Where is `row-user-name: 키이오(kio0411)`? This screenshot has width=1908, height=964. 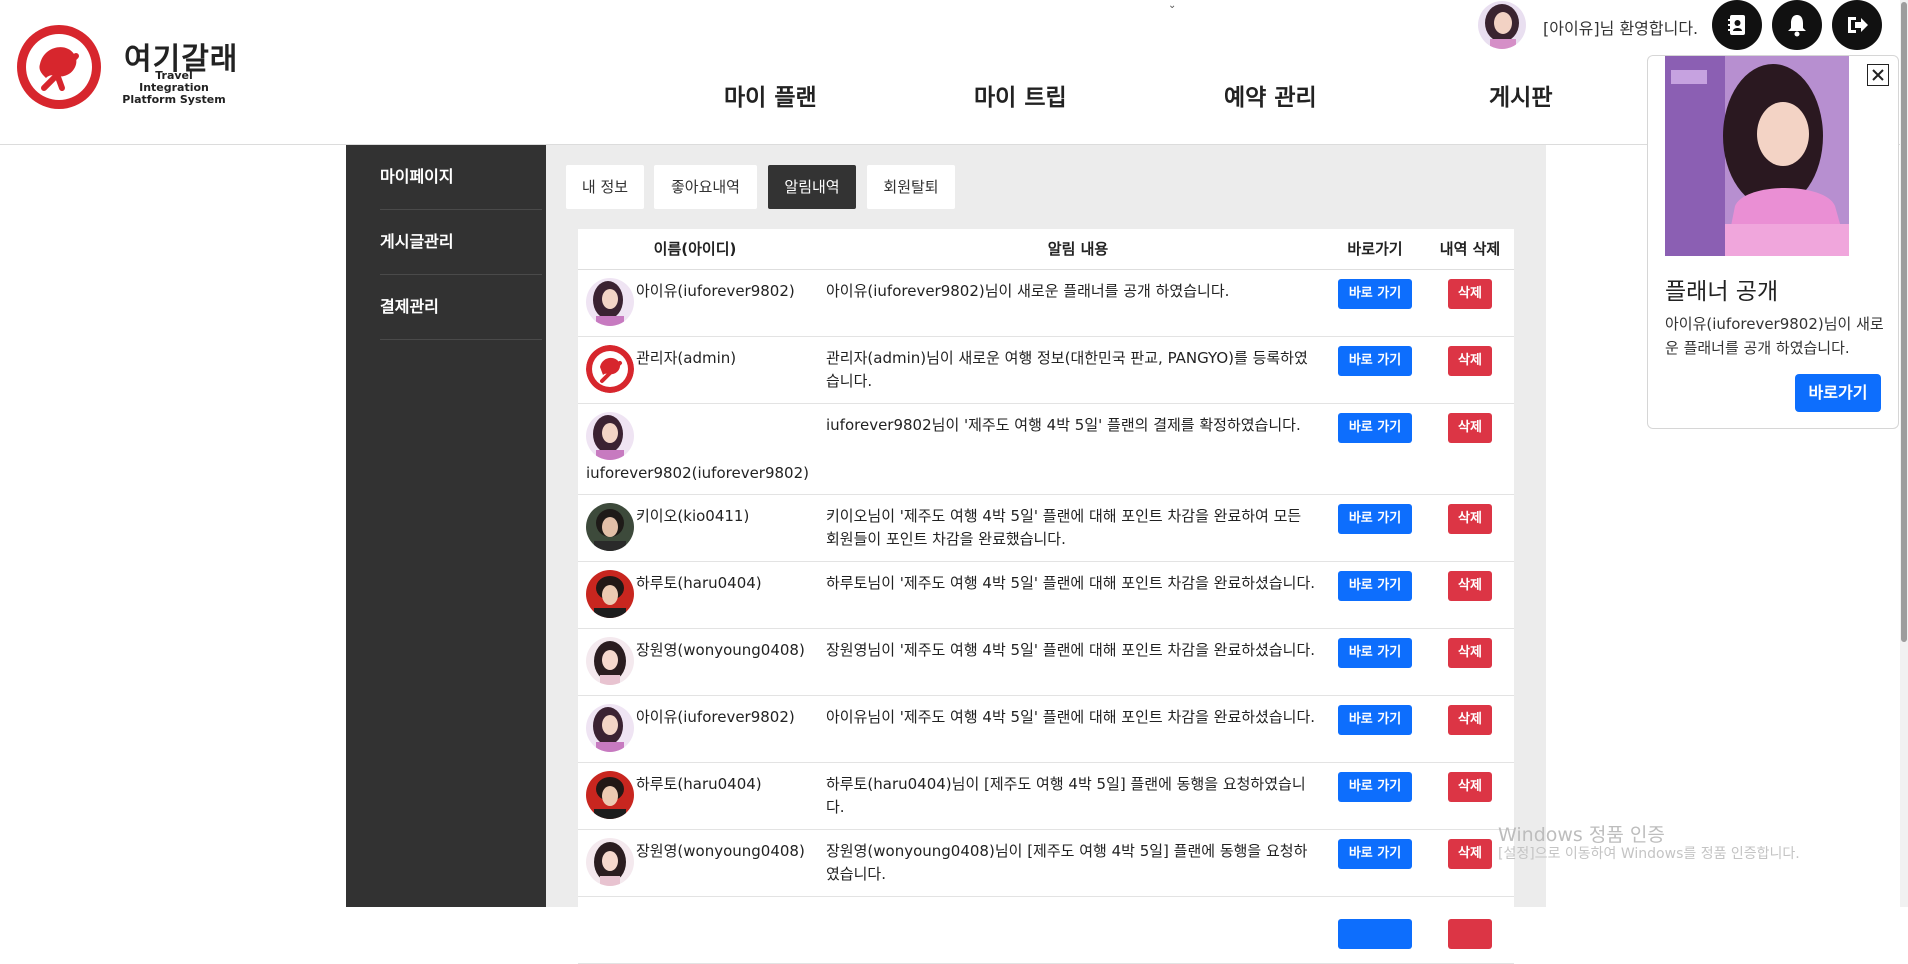
row-user-name: 키이오(kio0411) is located at coordinates (693, 516).